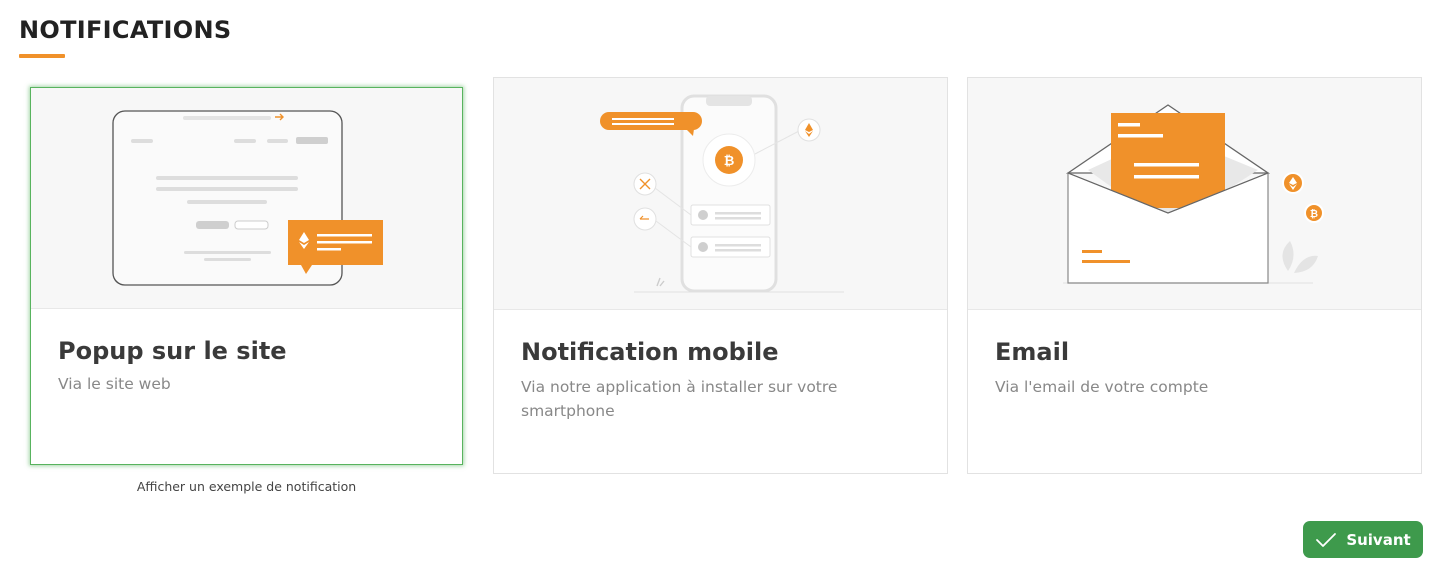 The width and height of the screenshot is (1445, 573). I want to click on check-icon, so click(1326, 540).